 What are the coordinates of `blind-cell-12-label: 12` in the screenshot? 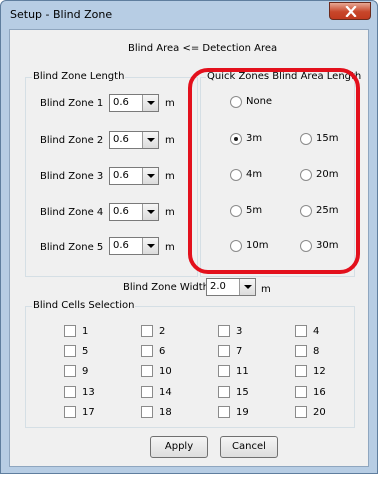 It's located at (319, 371).